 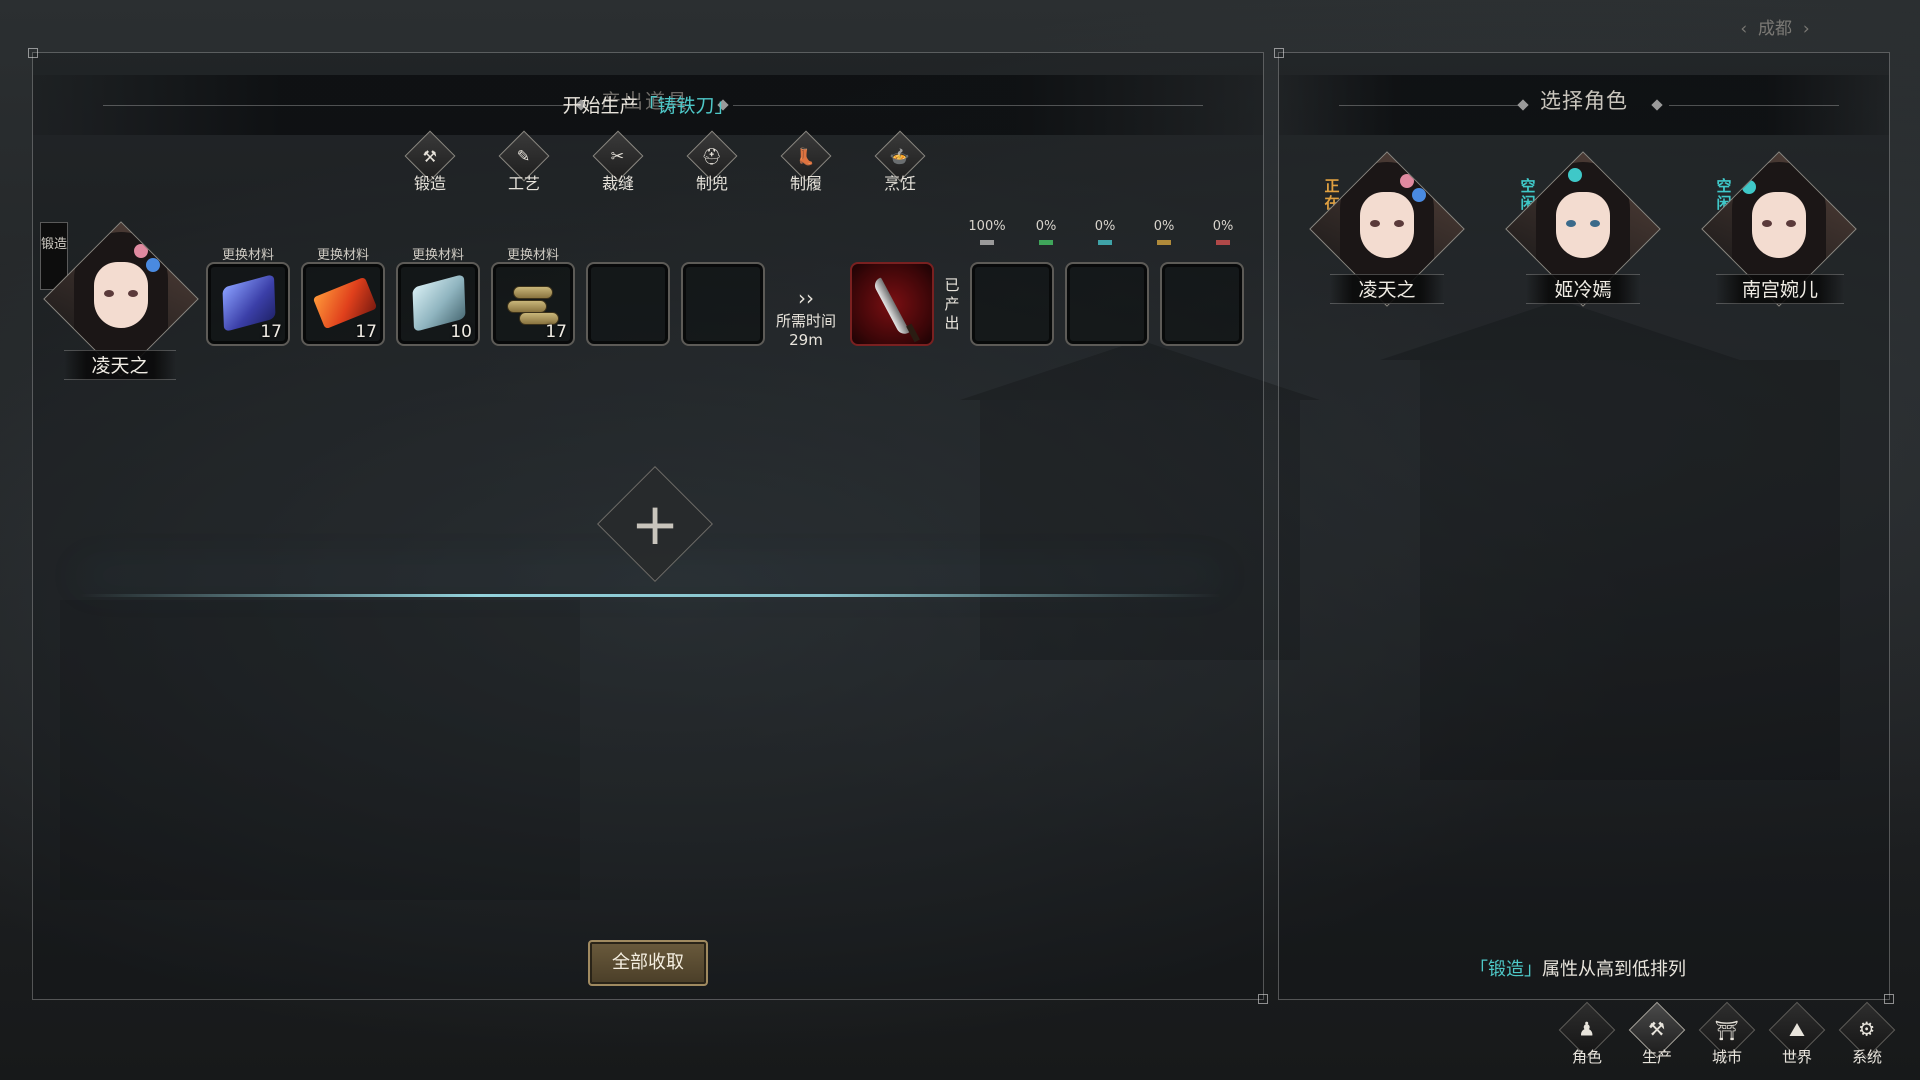 What do you see at coordinates (1867, 1034) in the screenshot?
I see `nav-system: ⚙ 系统` at bounding box center [1867, 1034].